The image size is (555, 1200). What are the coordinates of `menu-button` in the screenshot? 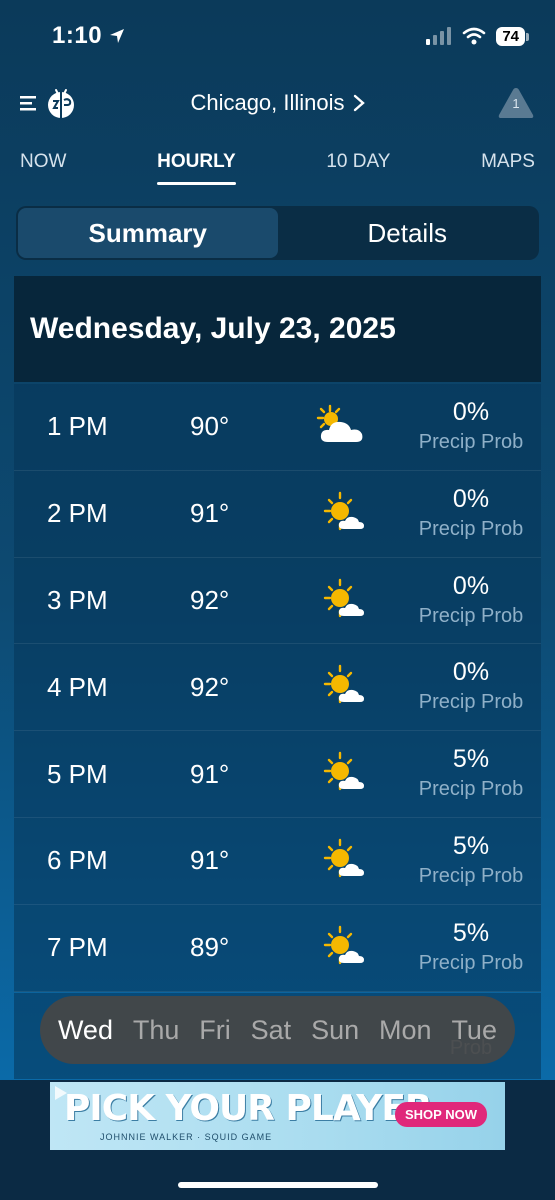 It's located at (49, 103).